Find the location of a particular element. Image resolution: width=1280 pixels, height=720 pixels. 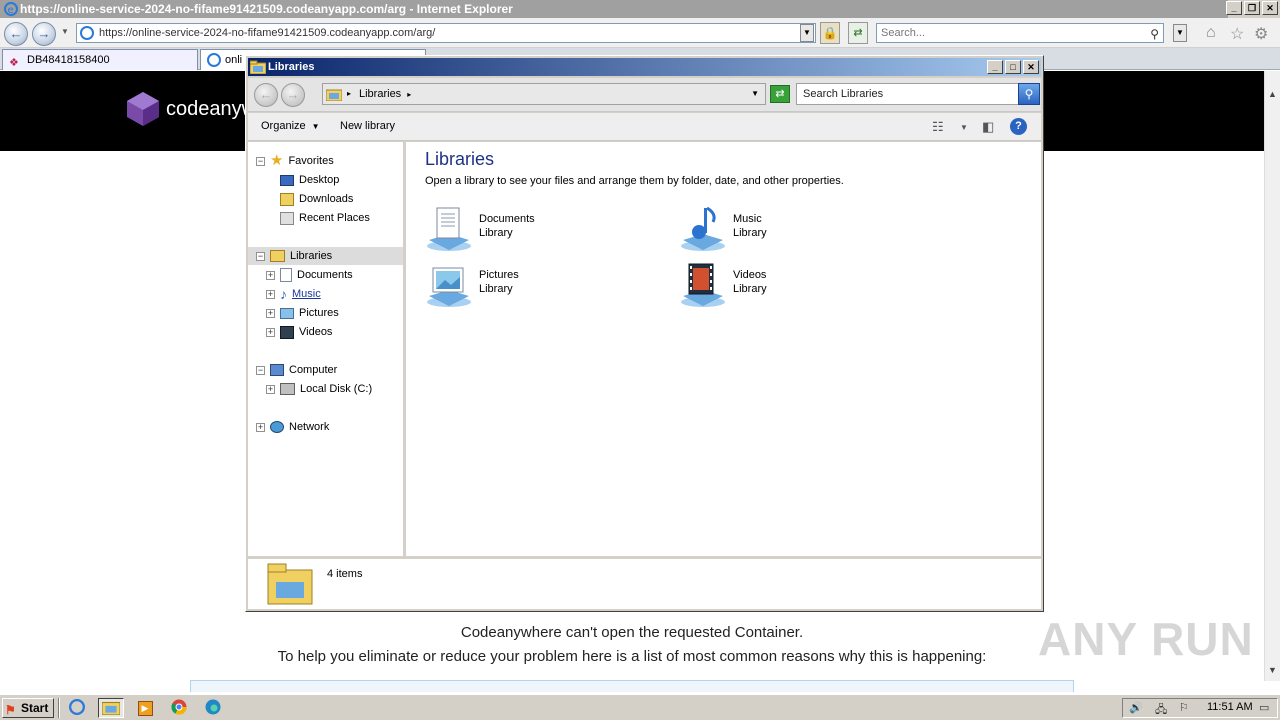

close-button: ✕ is located at coordinates (1270, 8).